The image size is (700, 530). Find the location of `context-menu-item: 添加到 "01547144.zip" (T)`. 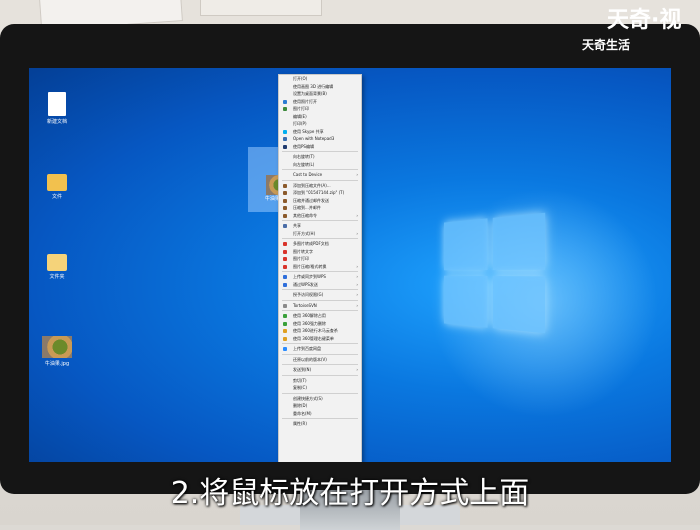

context-menu-item: 添加到 "01547144.zip" (T) is located at coordinates (320, 193).